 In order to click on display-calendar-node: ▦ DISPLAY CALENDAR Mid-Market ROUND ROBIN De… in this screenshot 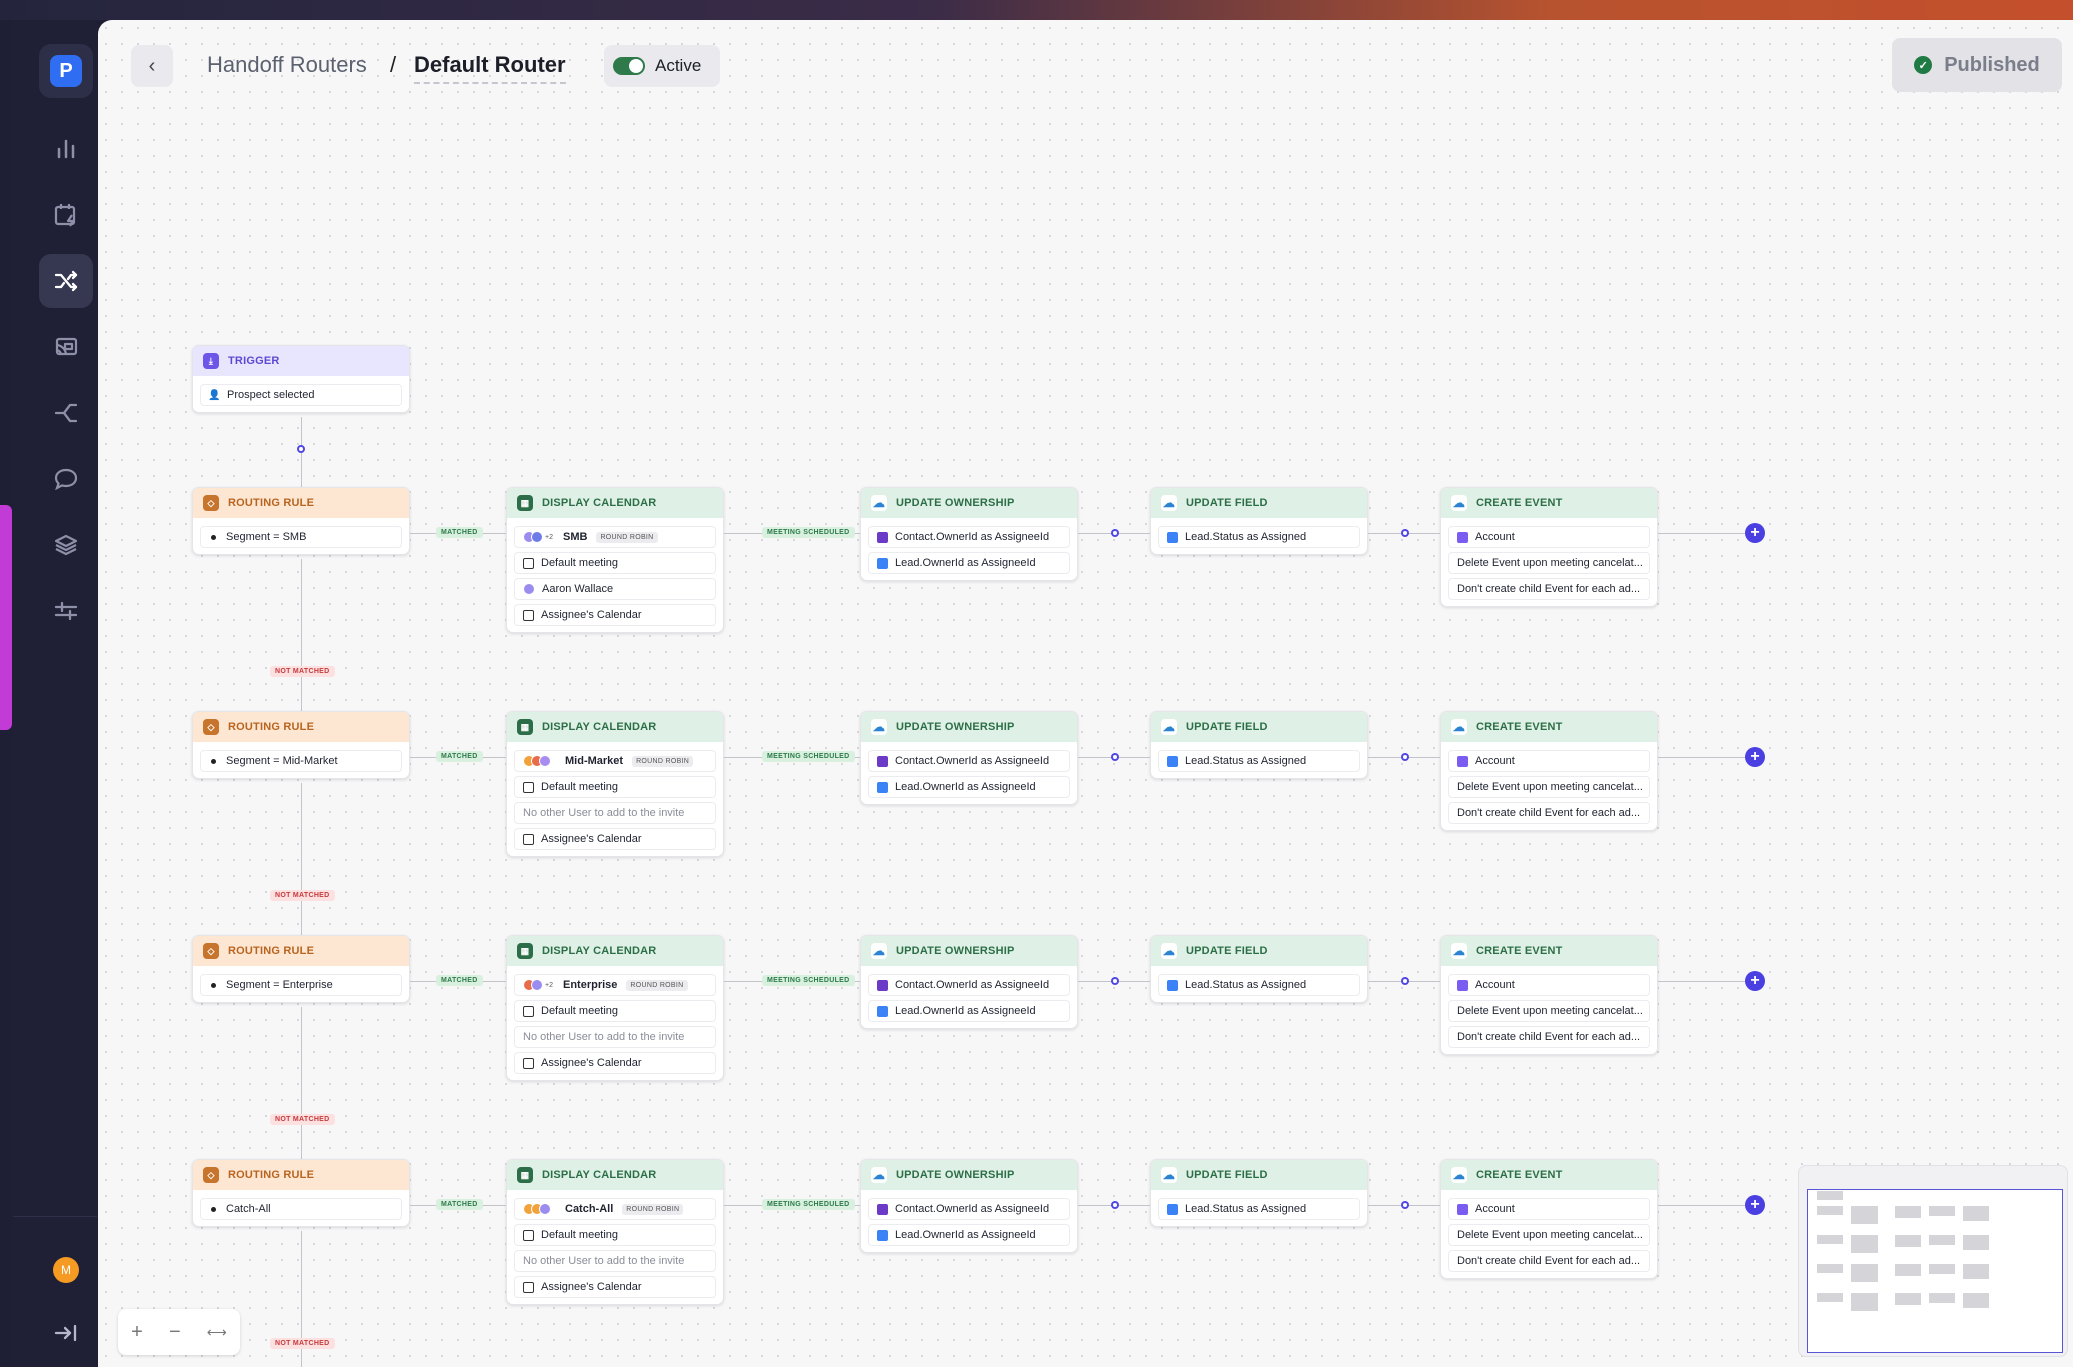, I will do `click(615, 784)`.